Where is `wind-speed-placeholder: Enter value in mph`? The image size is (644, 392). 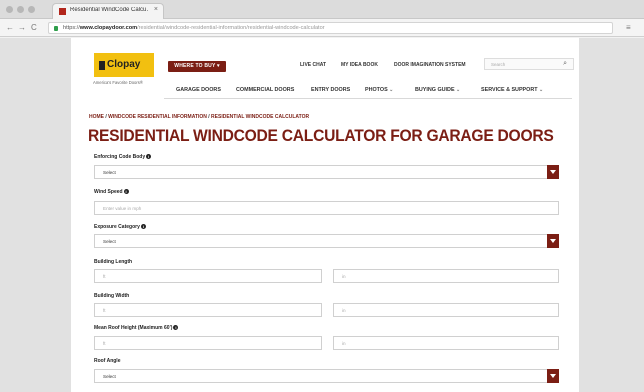 wind-speed-placeholder: Enter value in mph is located at coordinates (122, 208).